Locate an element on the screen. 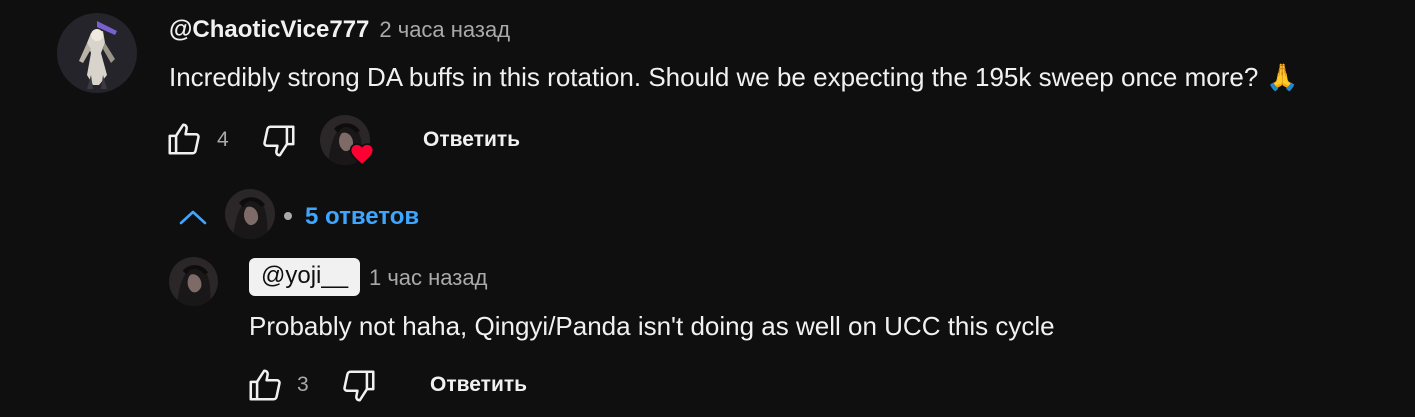 The width and height of the screenshot is (1415, 417). creator-heart-badge is located at coordinates (348, 142).